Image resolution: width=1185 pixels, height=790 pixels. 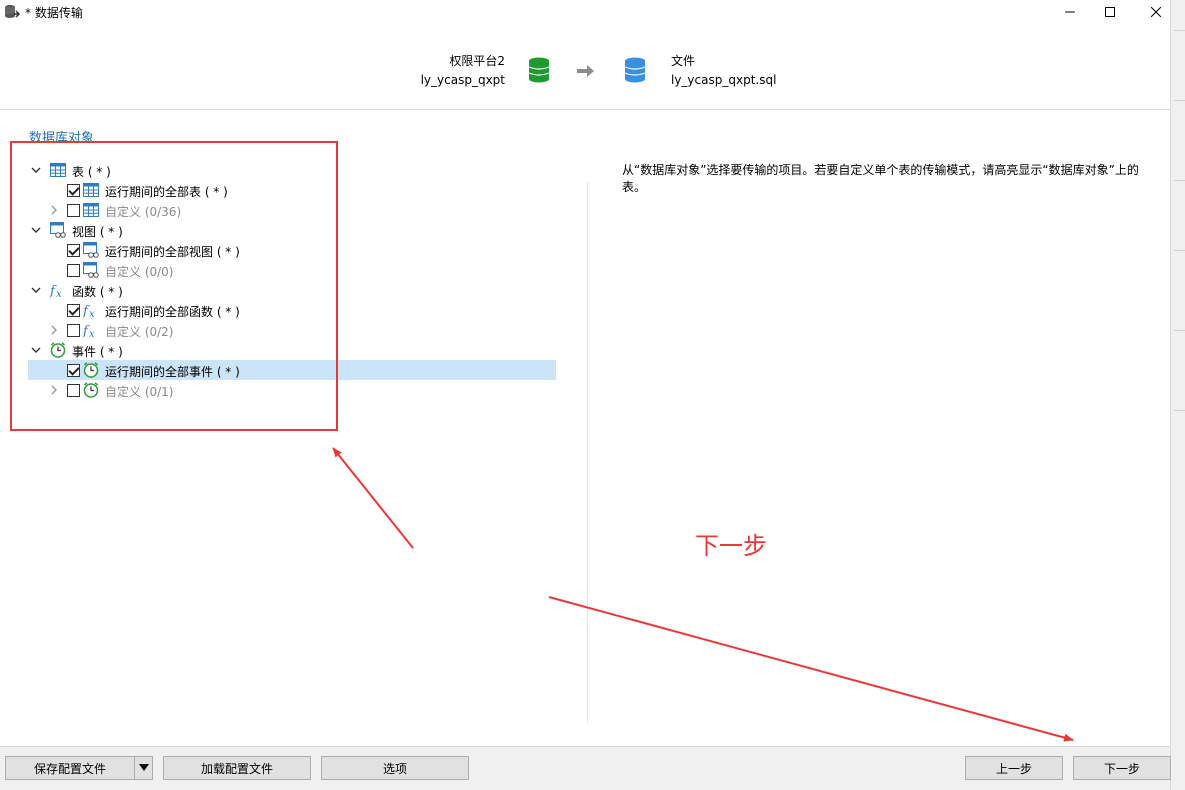 I want to click on source-connection-name: 权限平台2, so click(x=477, y=61).